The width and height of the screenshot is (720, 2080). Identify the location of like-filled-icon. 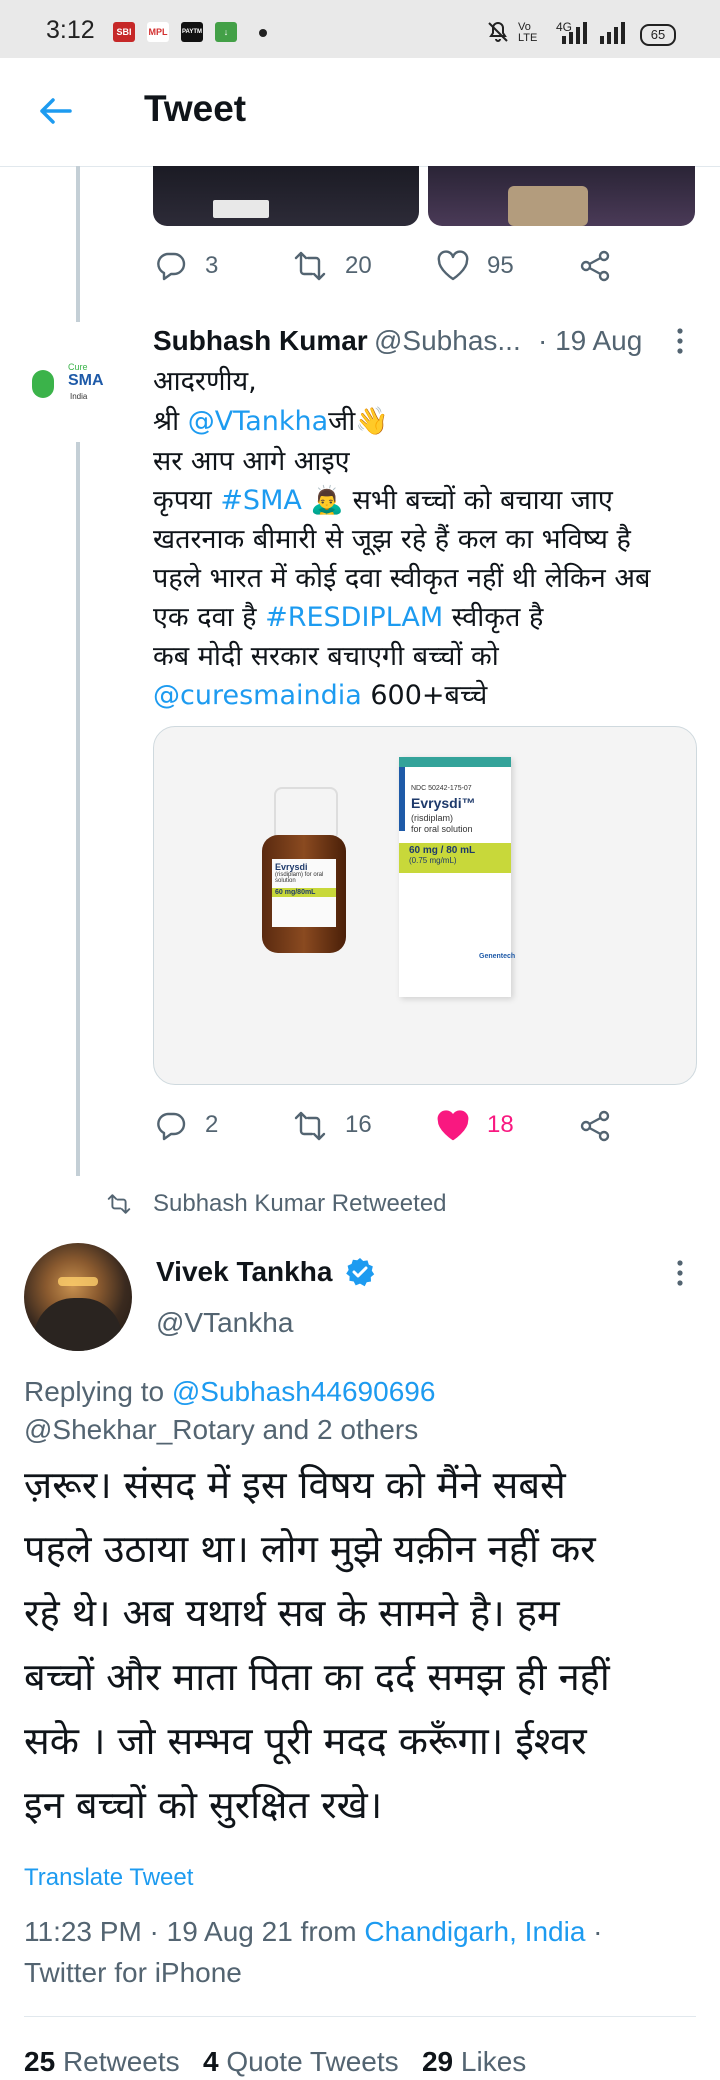
(453, 1126).